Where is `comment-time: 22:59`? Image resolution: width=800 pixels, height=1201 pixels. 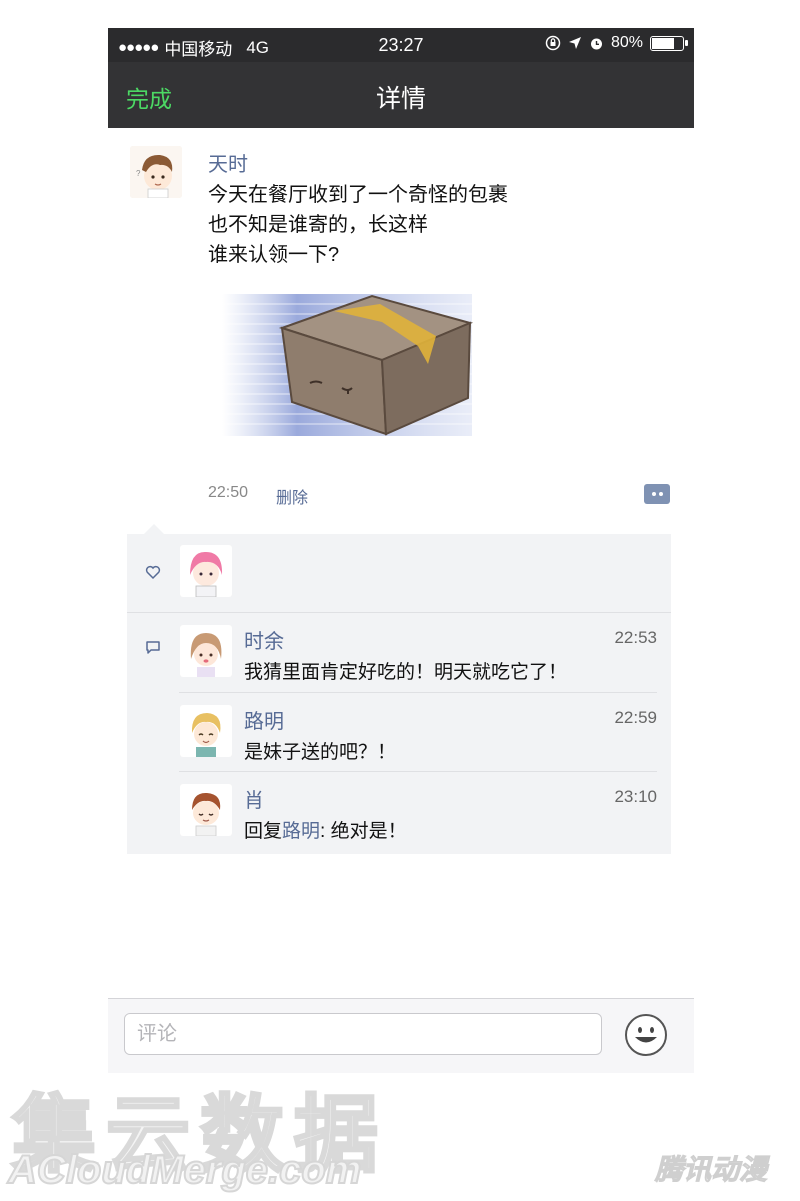
comment-time: 22:59 is located at coordinates (635, 717).